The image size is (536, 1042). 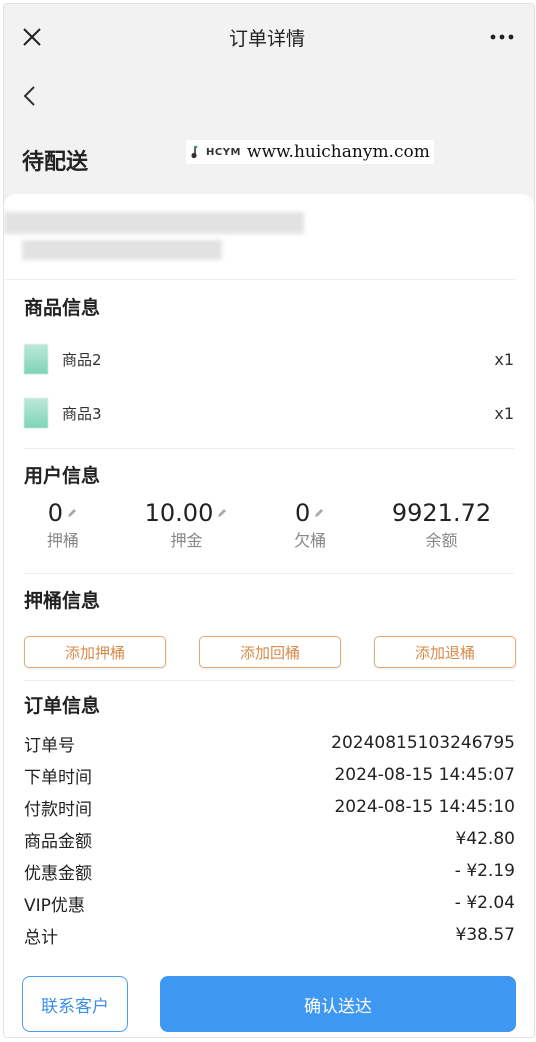 What do you see at coordinates (186, 540) in the screenshot?
I see `stat-label: 押金` at bounding box center [186, 540].